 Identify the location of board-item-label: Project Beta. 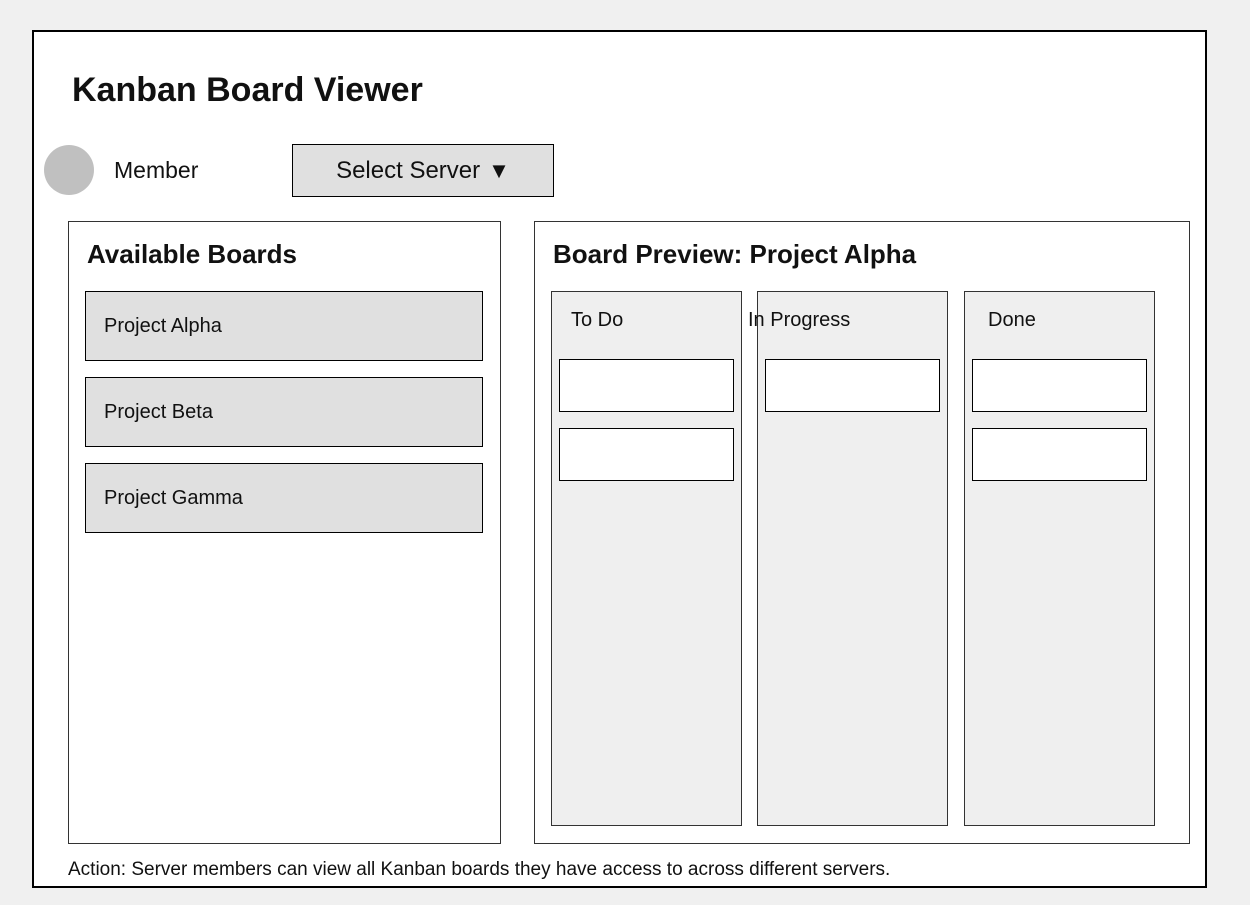
(158, 411).